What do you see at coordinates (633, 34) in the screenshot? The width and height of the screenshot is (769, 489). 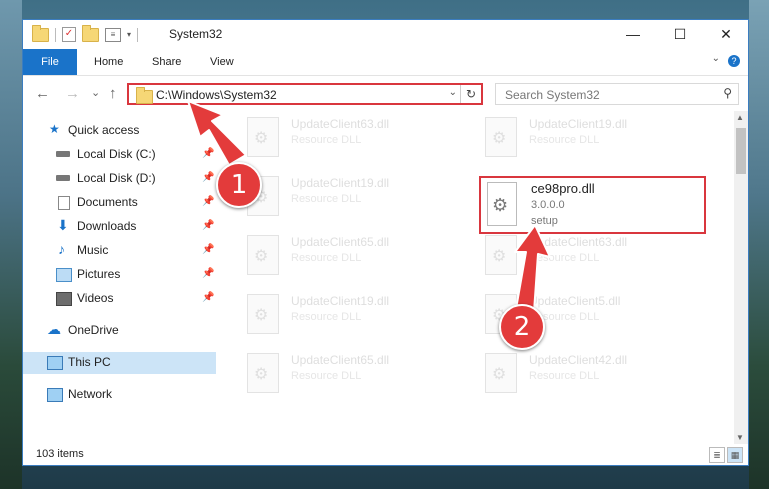 I see `minimize-button: —` at bounding box center [633, 34].